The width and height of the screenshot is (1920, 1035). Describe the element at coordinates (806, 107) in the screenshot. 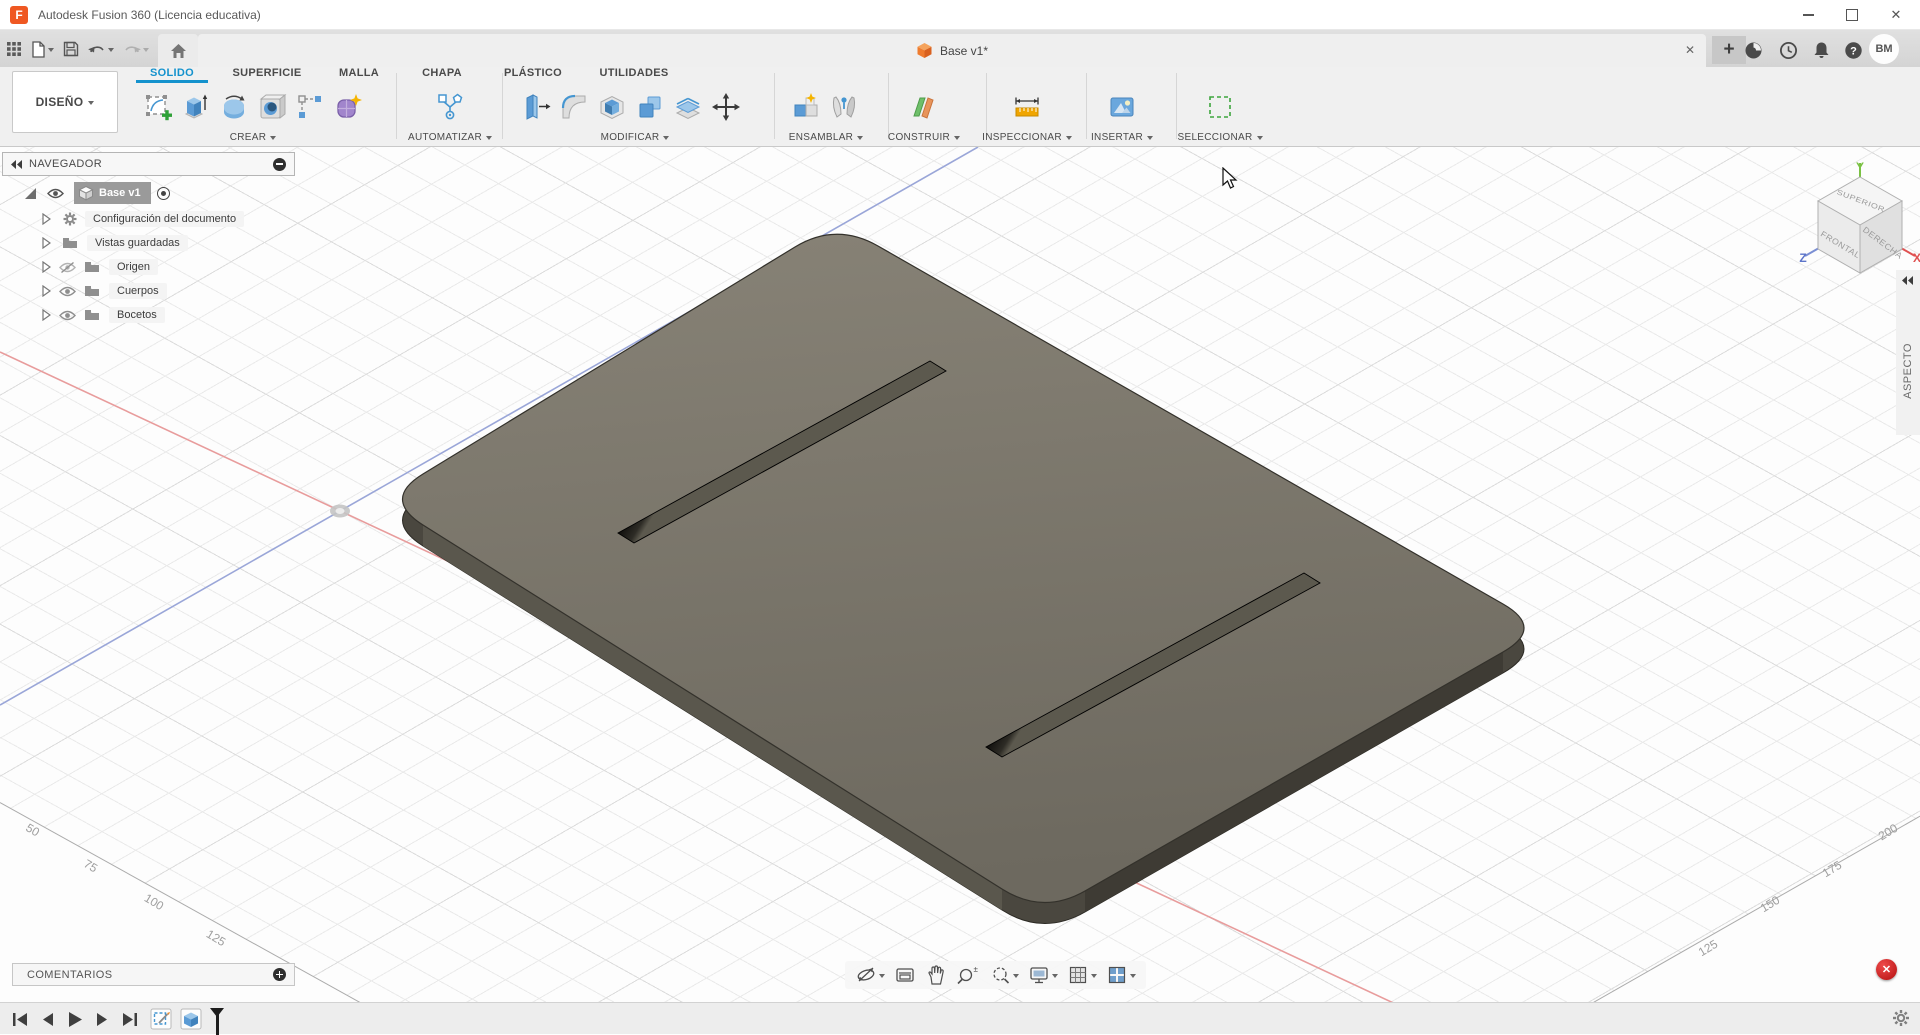

I see `new-component-button` at that location.